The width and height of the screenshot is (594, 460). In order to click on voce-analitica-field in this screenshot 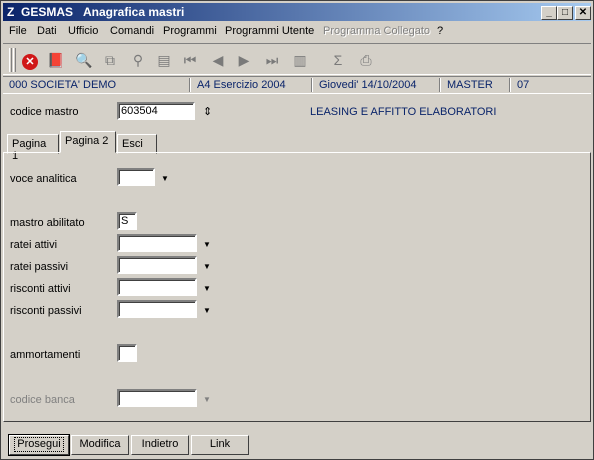, I will do `click(136, 177)`.